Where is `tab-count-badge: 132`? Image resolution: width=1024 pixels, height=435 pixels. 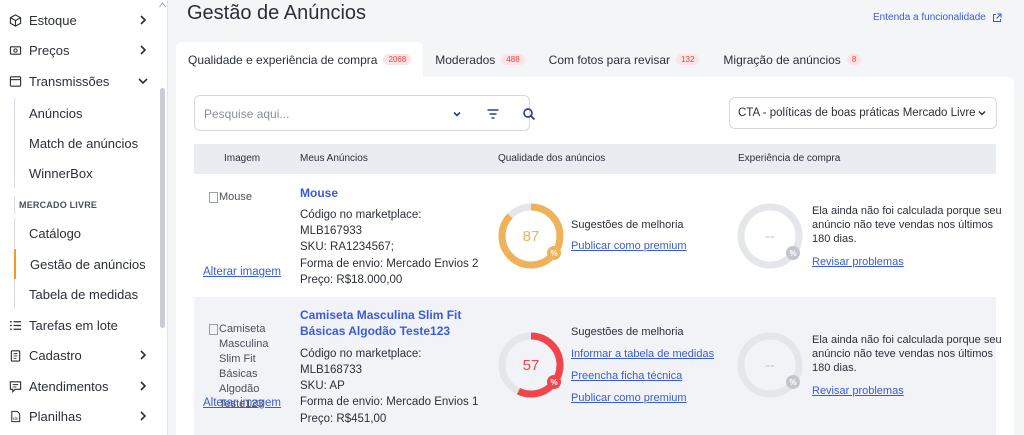 tab-count-badge: 132 is located at coordinates (688, 59).